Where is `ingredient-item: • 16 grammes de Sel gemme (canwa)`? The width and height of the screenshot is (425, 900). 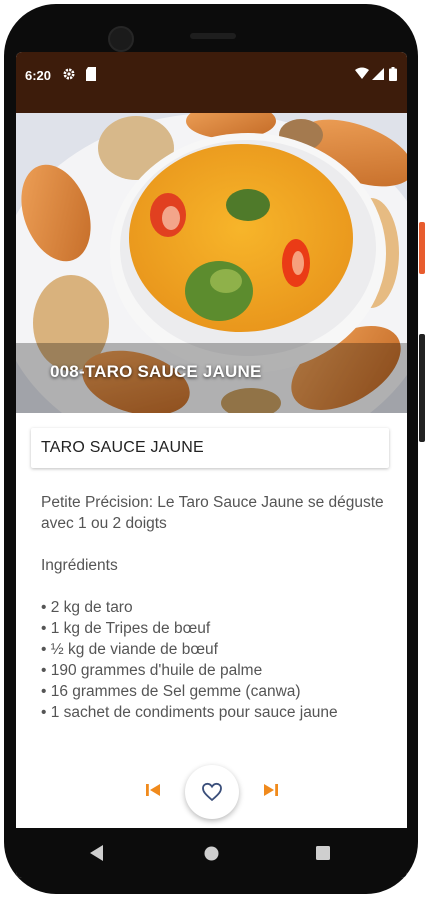
ingredient-item: • 16 grammes de Sel gemme (canwa) is located at coordinates (171, 691).